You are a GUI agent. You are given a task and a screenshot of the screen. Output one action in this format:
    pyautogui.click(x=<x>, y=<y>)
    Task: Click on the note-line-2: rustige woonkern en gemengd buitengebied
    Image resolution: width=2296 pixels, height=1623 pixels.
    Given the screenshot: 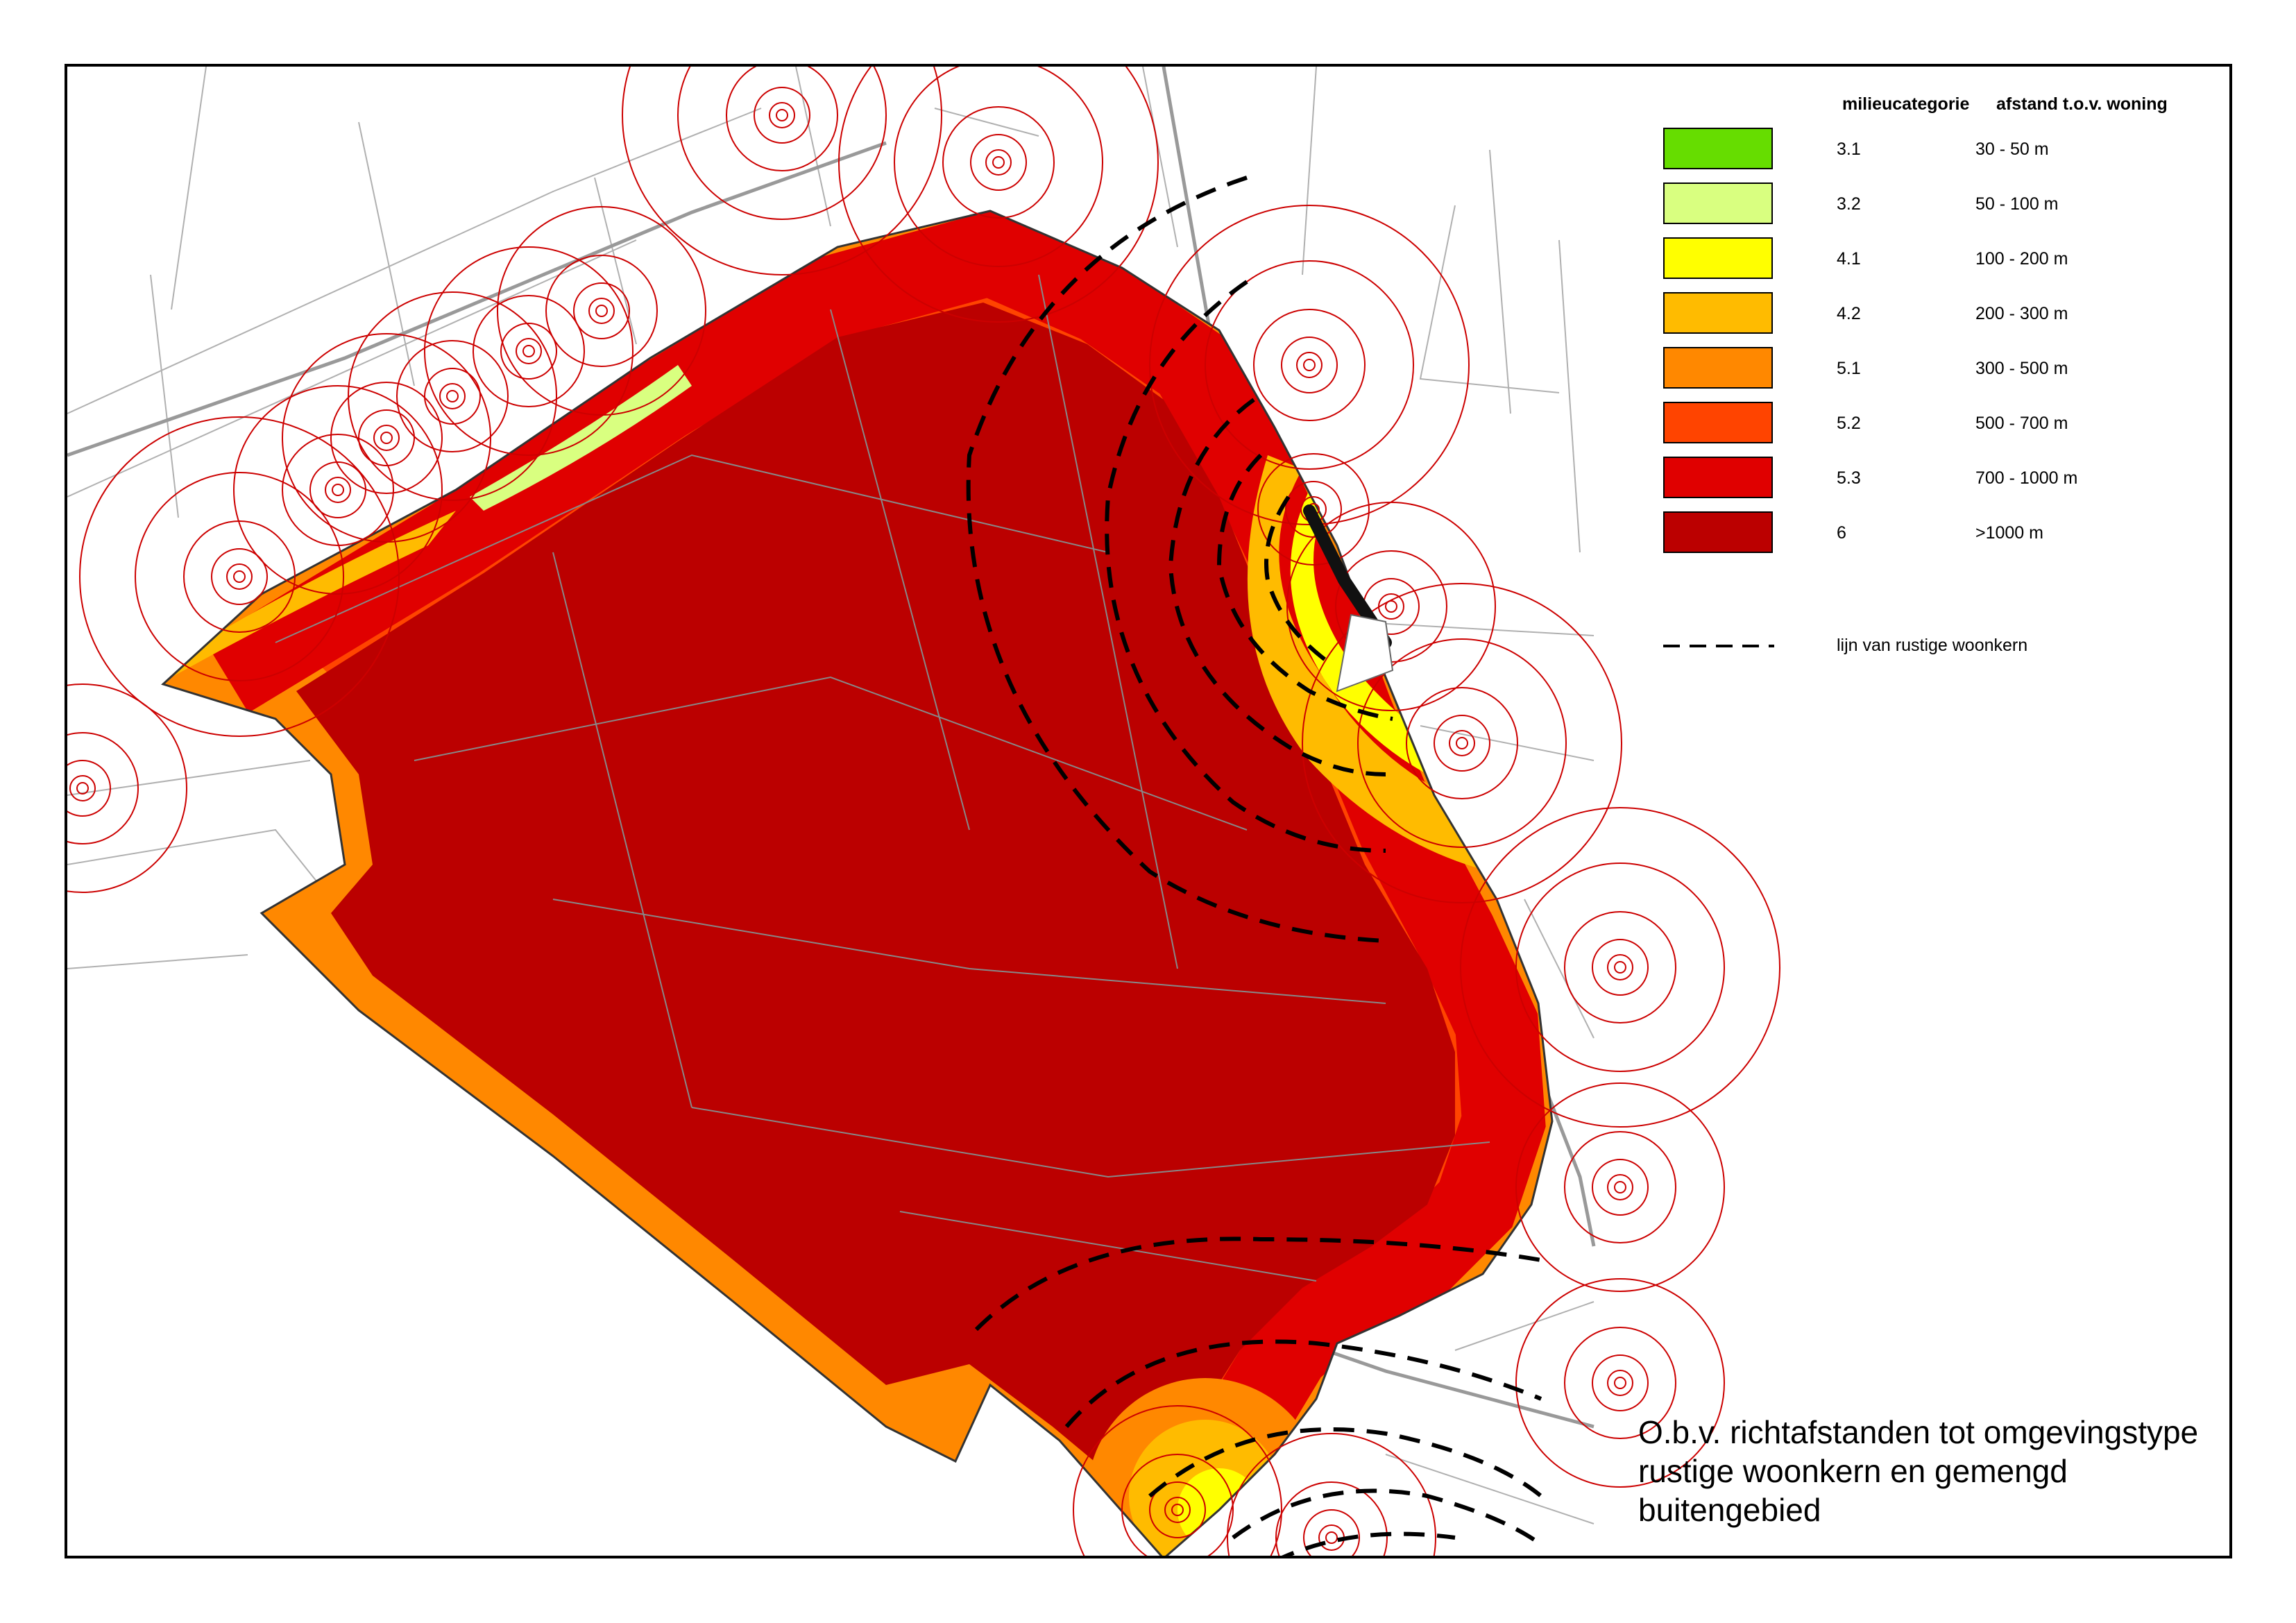 What is the action you would take?
    pyautogui.click(x=1853, y=1490)
    